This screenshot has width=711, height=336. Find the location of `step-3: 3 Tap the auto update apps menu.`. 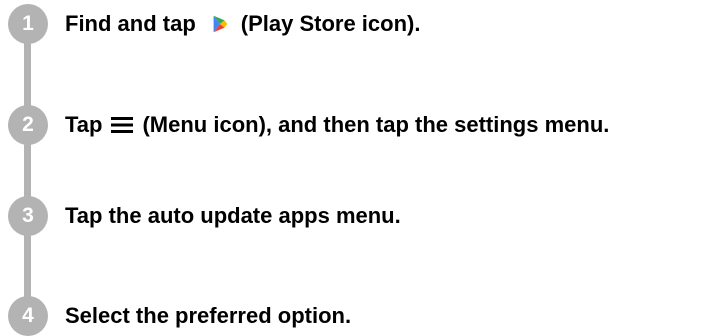

step-3: 3 Tap the auto update apps menu. is located at coordinates (355, 216).